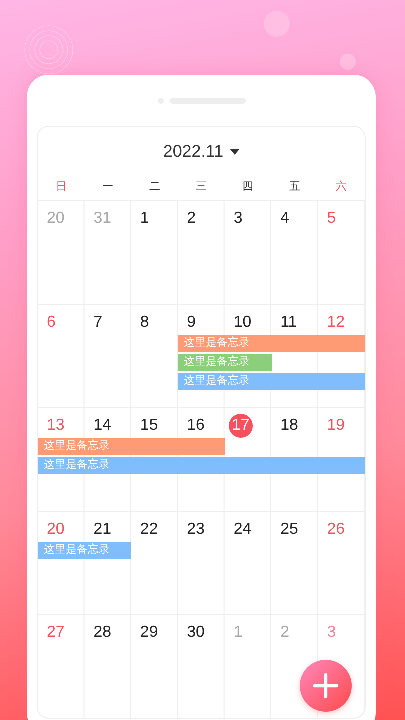 This screenshot has width=405, height=720. I want to click on day-number: 29, so click(149, 633).